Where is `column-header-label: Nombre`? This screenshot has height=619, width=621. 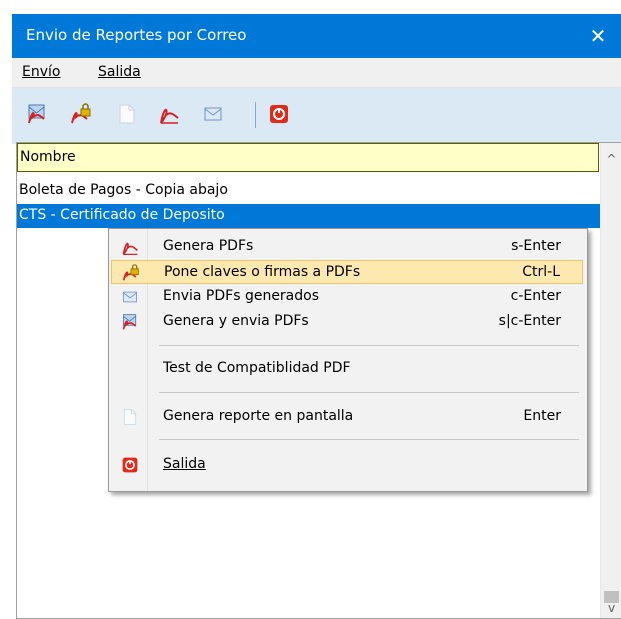
column-header-label: Nombre is located at coordinates (48, 157).